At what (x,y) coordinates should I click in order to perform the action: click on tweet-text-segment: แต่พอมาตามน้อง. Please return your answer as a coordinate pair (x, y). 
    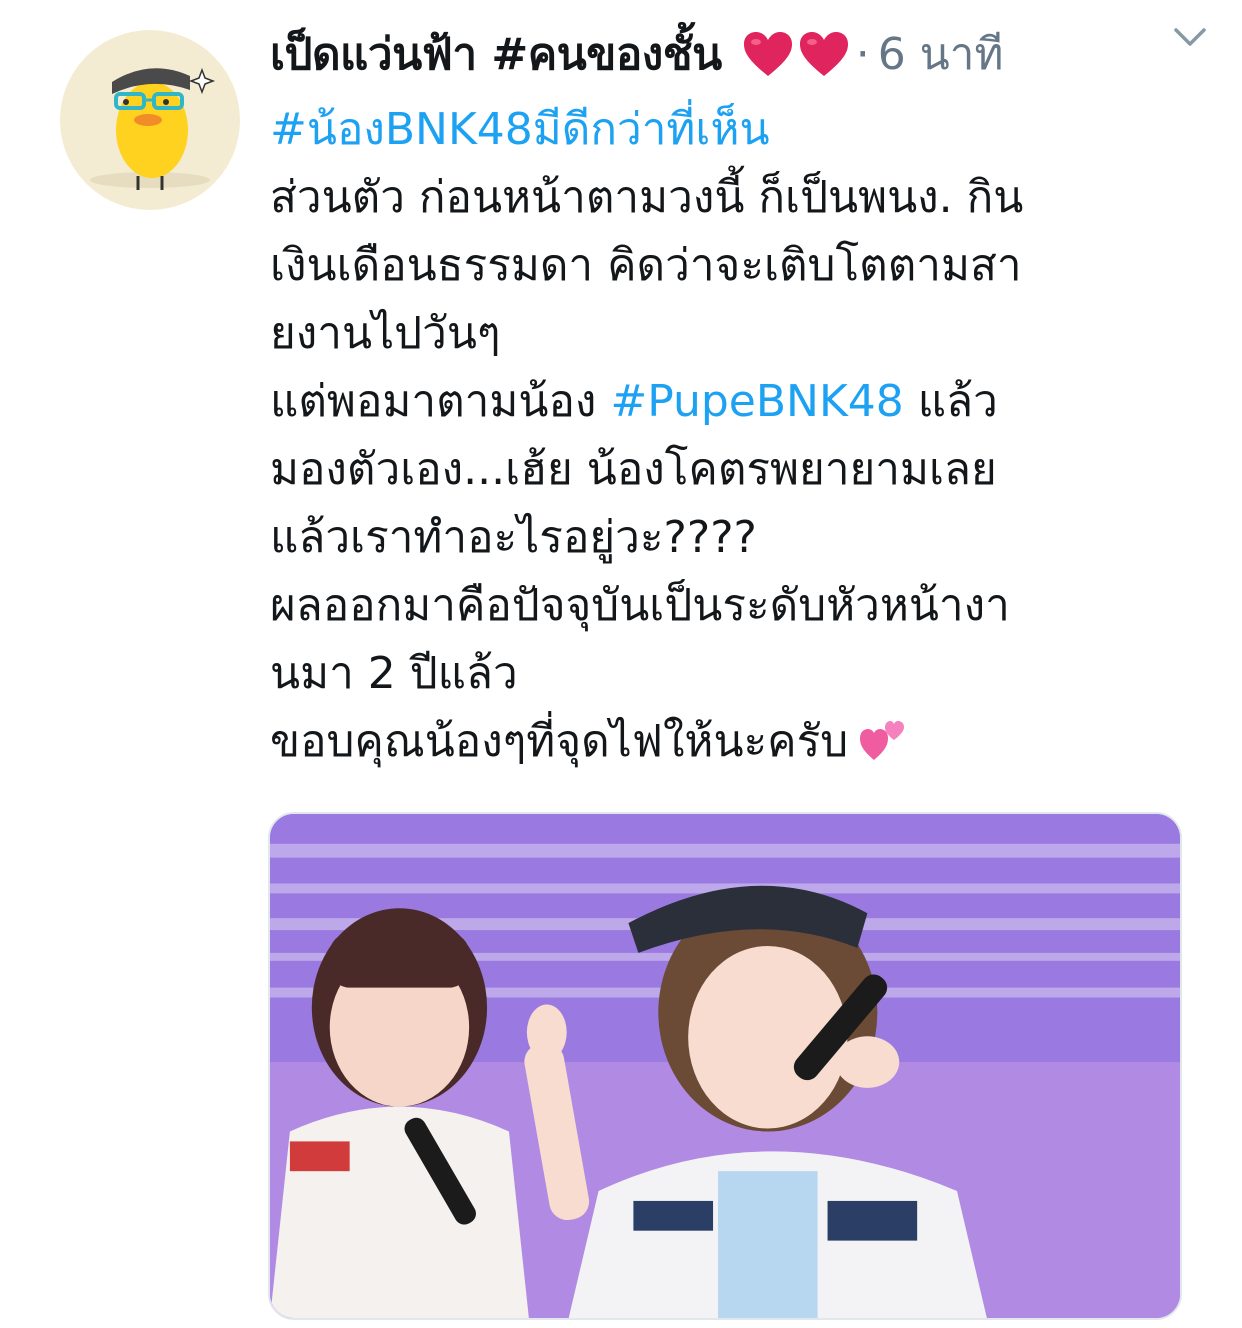
    Looking at the image, I should click on (440, 401).